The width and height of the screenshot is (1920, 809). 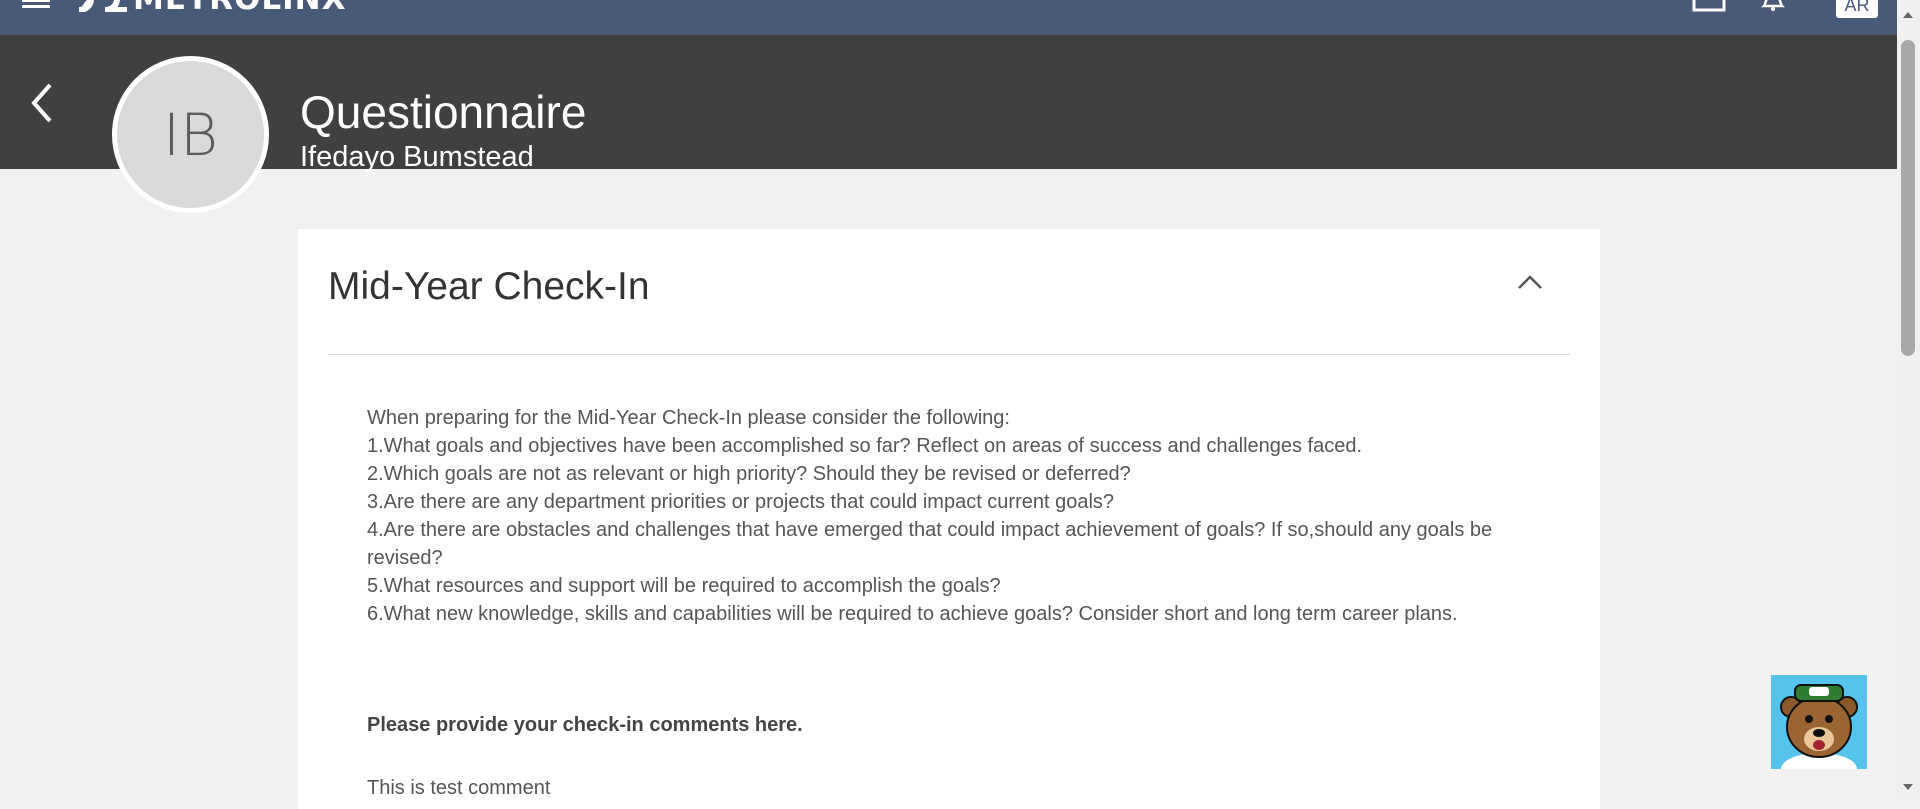 What do you see at coordinates (43, 103) in the screenshot?
I see `chevron-left-icon` at bounding box center [43, 103].